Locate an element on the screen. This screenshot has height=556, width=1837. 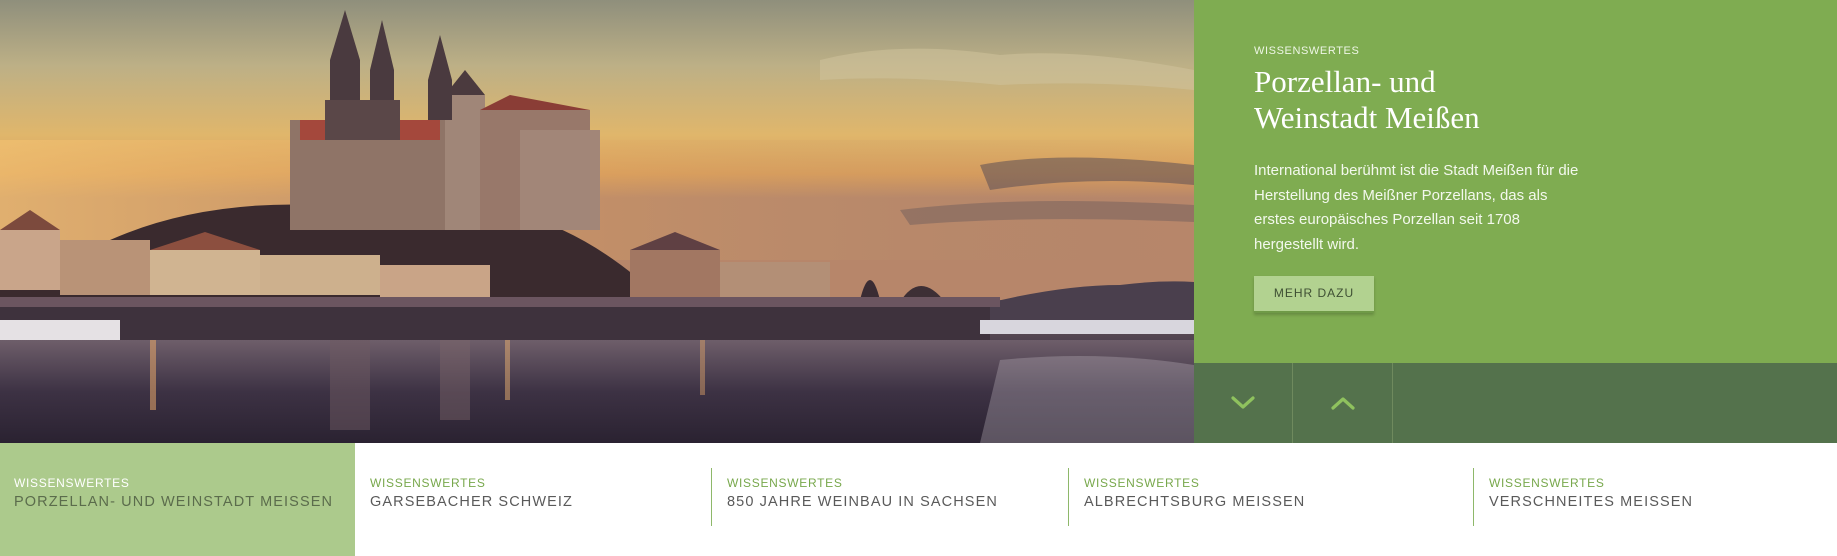
tab-albrechtsburg-meissen: WISSENSWERTES ALBRECHTSBURG MEISSEN is located at coordinates (1270, 499).